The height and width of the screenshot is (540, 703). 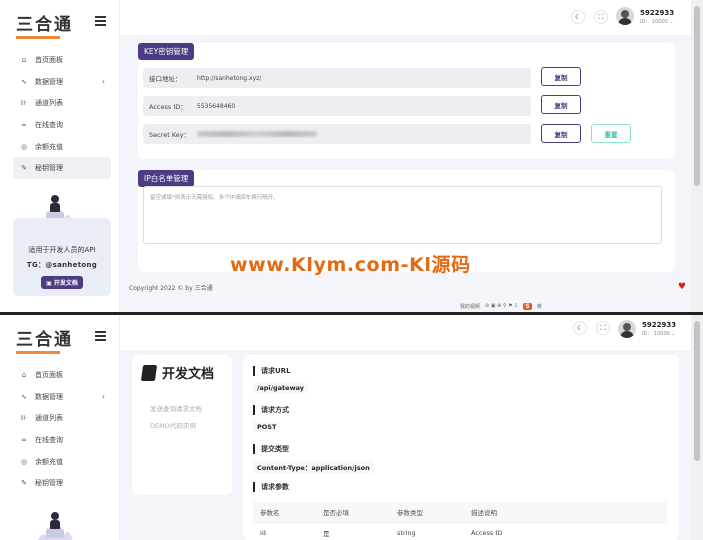 I want to click on reset-key-button: 重置, so click(x=611, y=133).